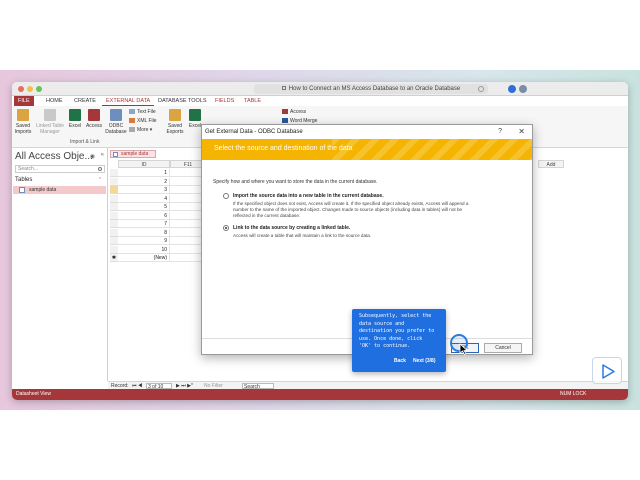 The image size is (640, 480). Describe the element at coordinates (285, 112) in the screenshot. I see `access-export-icon` at that location.